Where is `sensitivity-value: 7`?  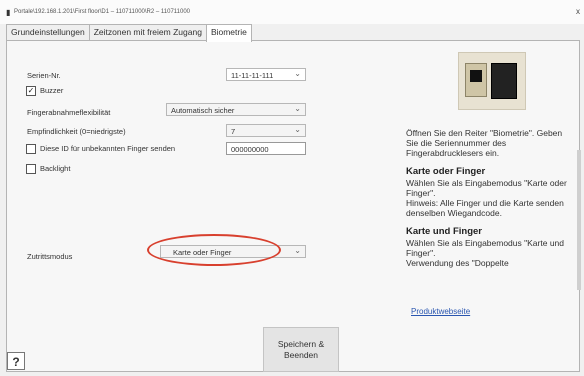
sensitivity-value: 7 is located at coordinates (233, 131).